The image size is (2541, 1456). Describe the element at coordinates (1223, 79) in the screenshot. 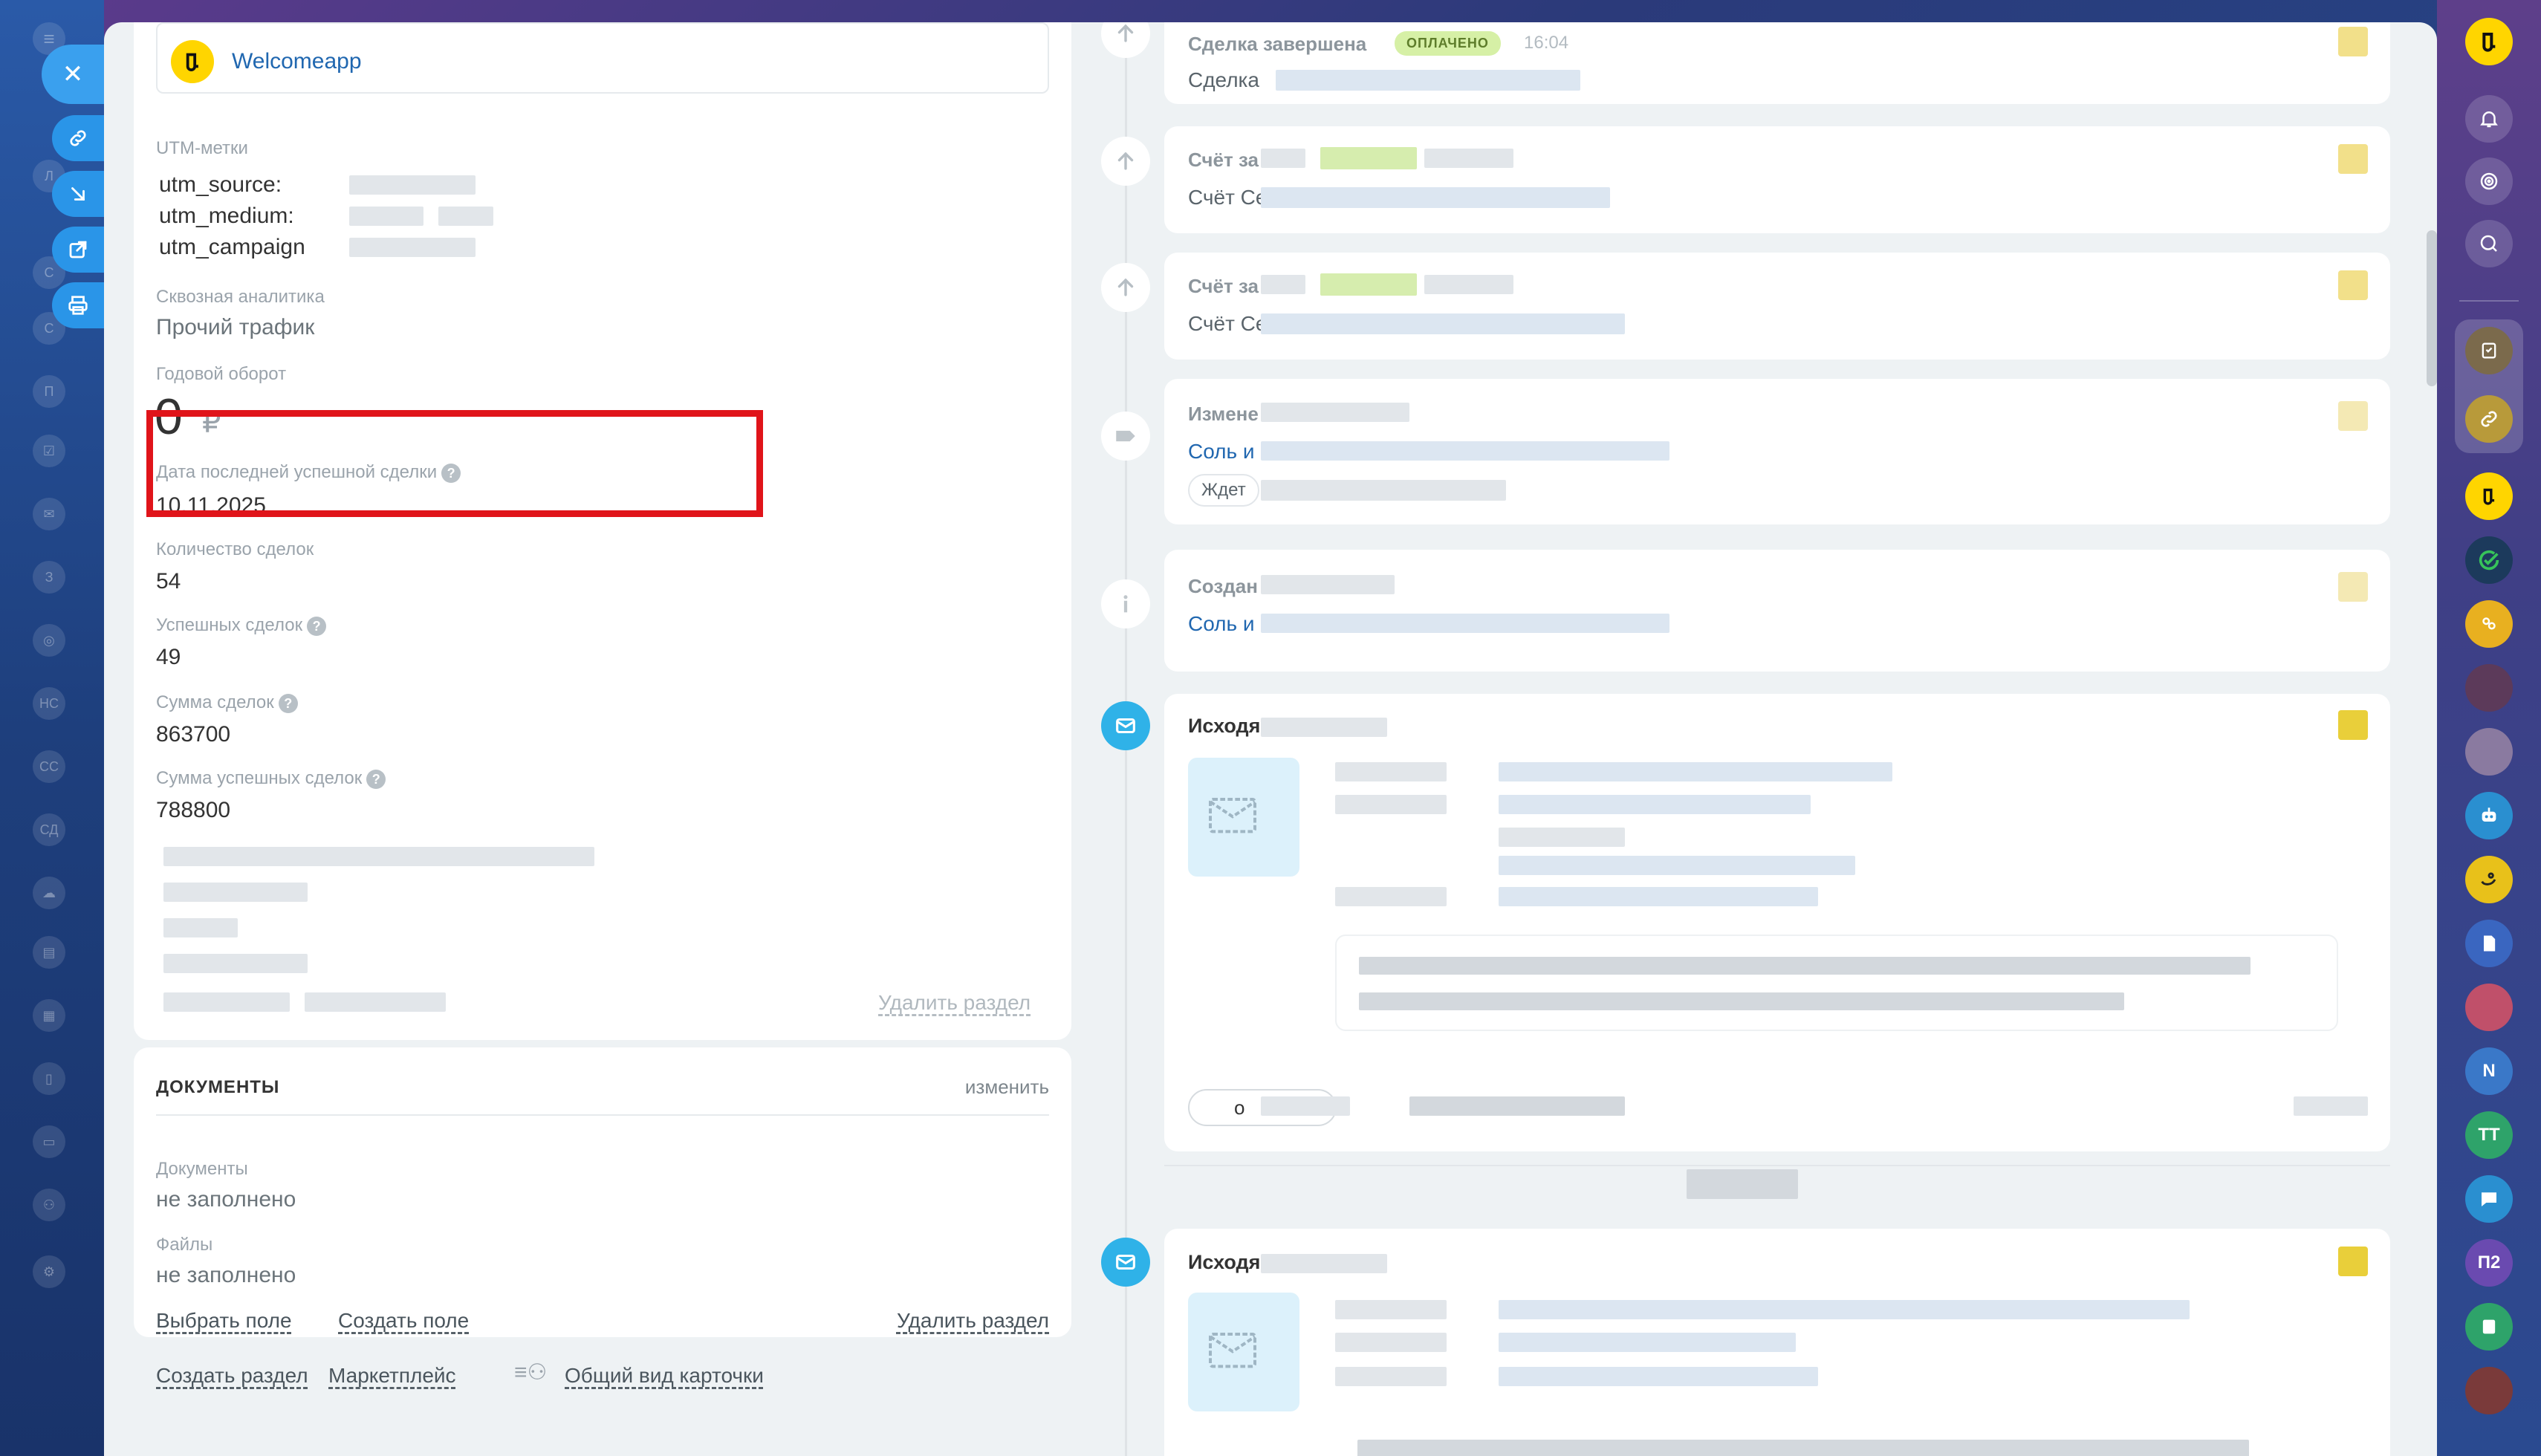

I see `event-text: Сделка` at that location.